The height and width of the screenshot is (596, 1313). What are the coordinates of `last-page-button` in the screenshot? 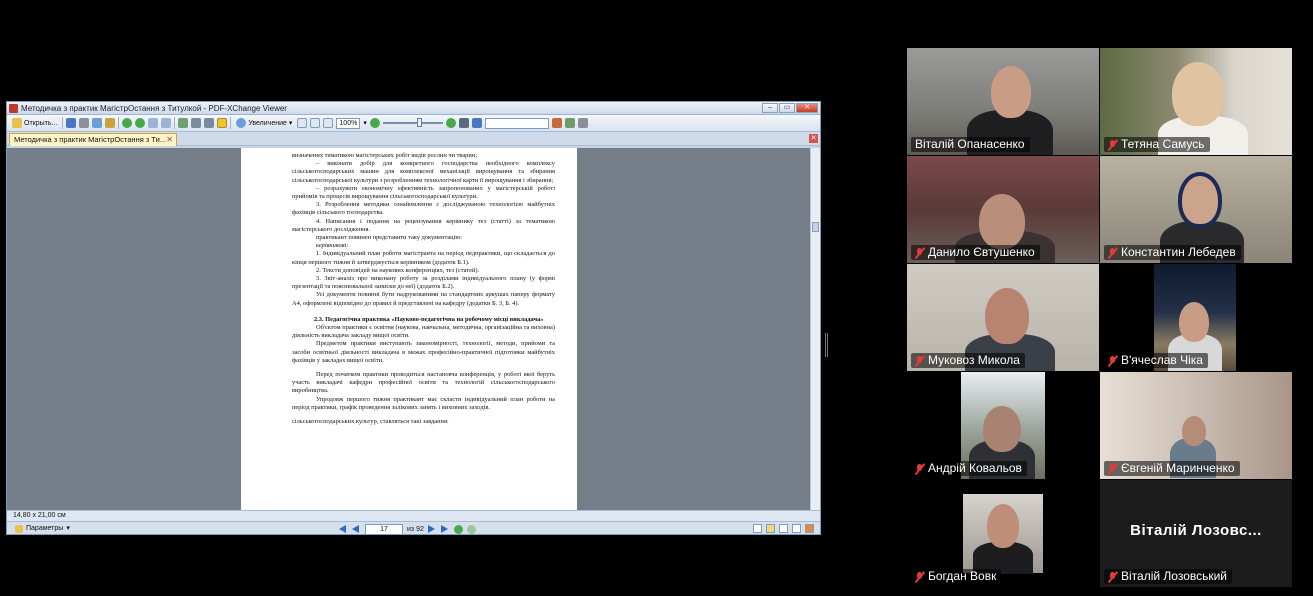 It's located at (445, 529).